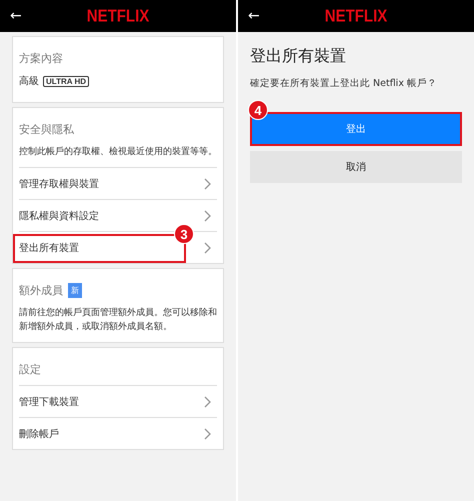 This screenshot has width=474, height=501. What do you see at coordinates (29, 81) in the screenshot?
I see `plan-name: 高級` at bounding box center [29, 81].